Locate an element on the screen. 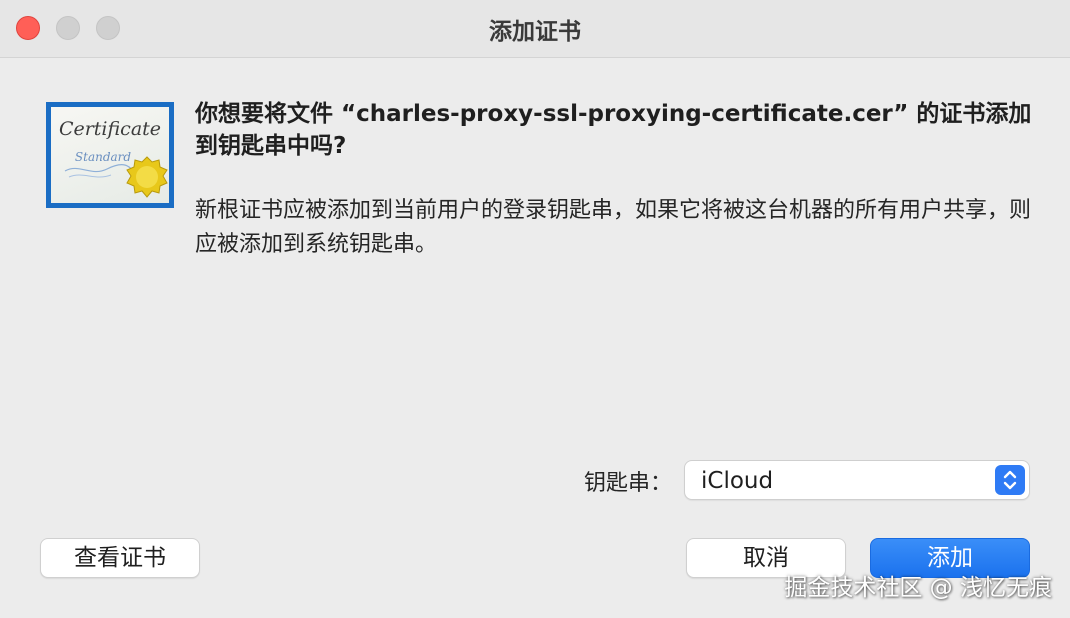 The height and width of the screenshot is (618, 1070). watermark: 掘金技术社区 @ 浅忆无痕 is located at coordinates (918, 588).